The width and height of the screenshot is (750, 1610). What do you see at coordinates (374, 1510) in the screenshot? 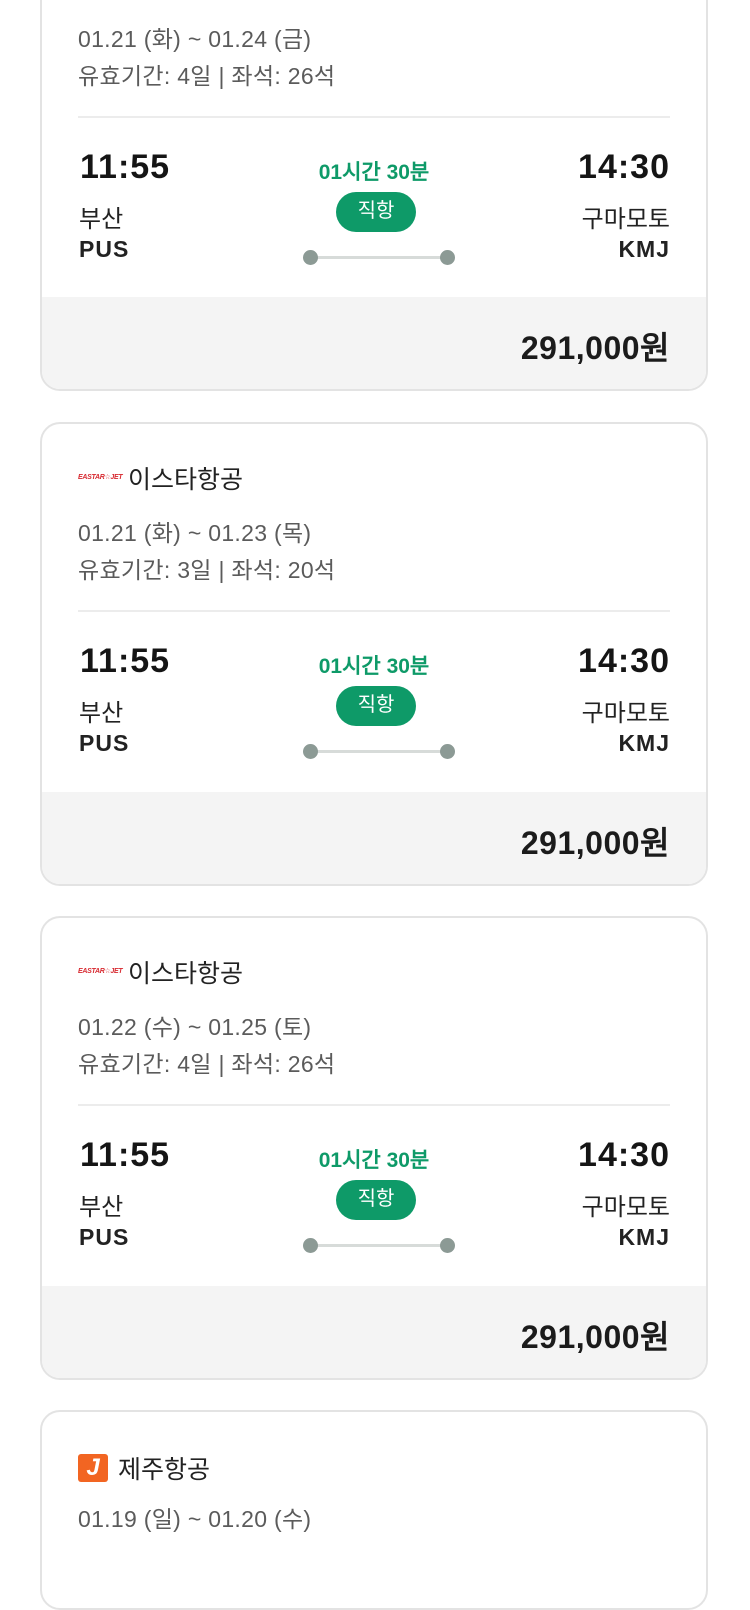
I see `flight-card: J 제주항공 01.19 (일) ~ 01.20 (수)` at bounding box center [374, 1510].